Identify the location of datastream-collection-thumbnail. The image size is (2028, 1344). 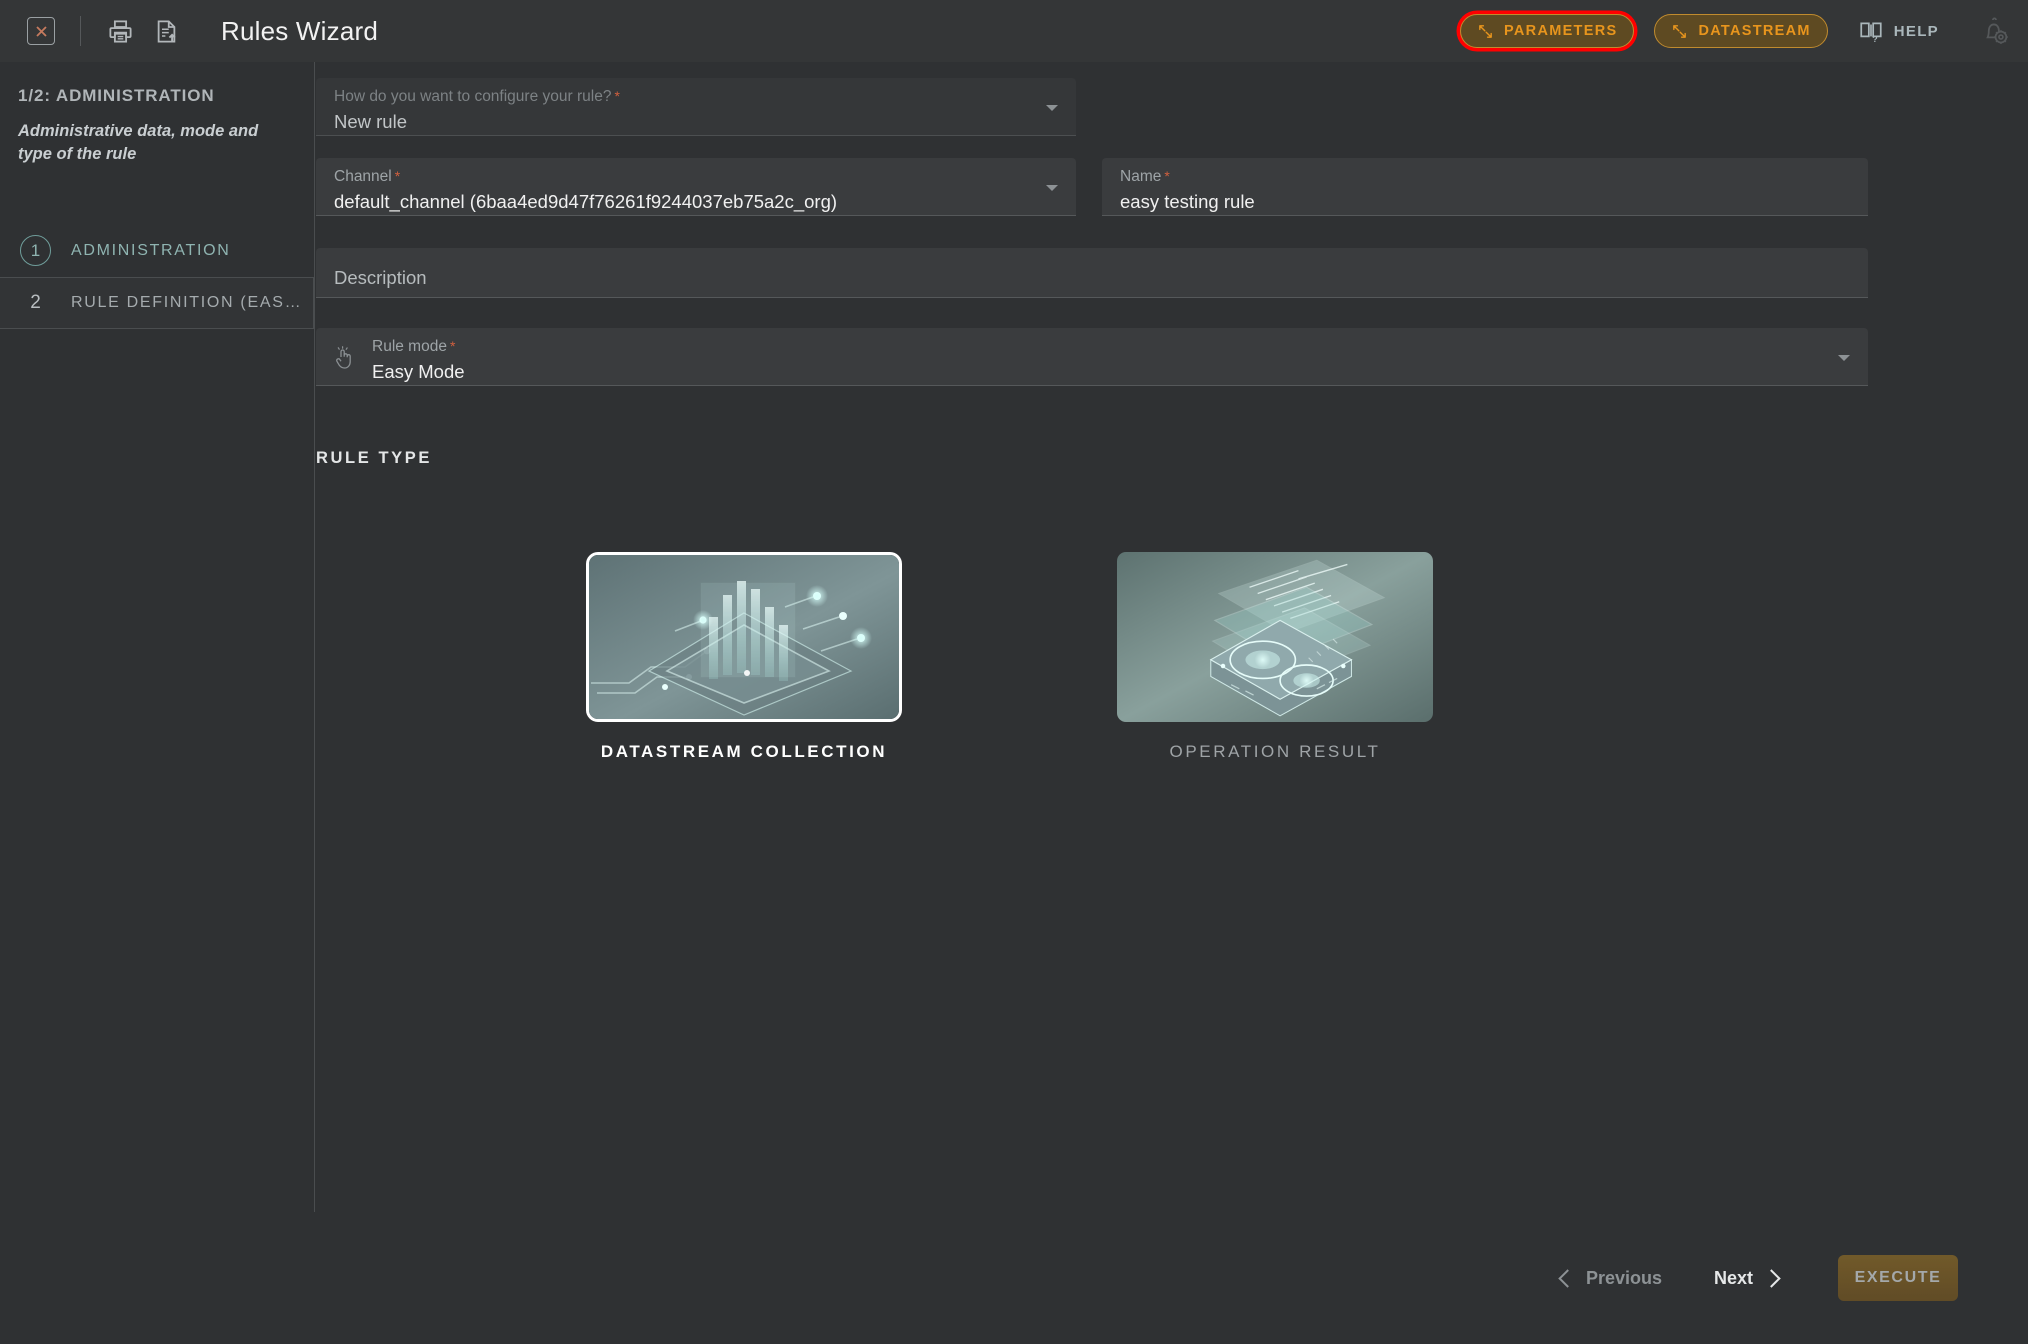
(744, 637).